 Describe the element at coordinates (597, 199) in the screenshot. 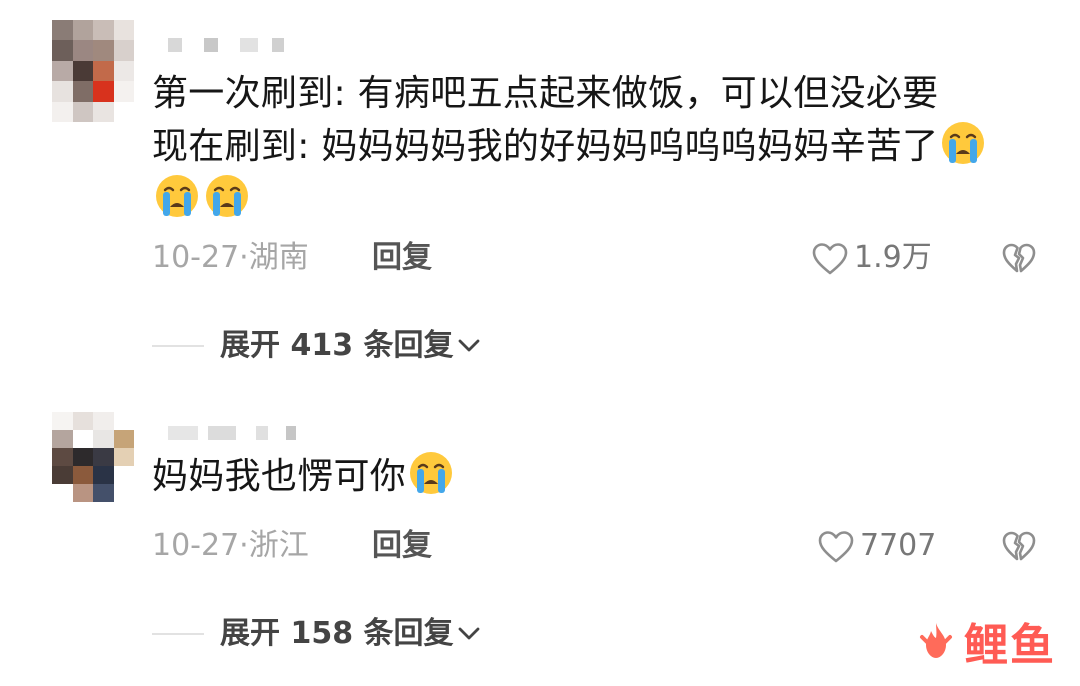

I see `comment-line` at that location.